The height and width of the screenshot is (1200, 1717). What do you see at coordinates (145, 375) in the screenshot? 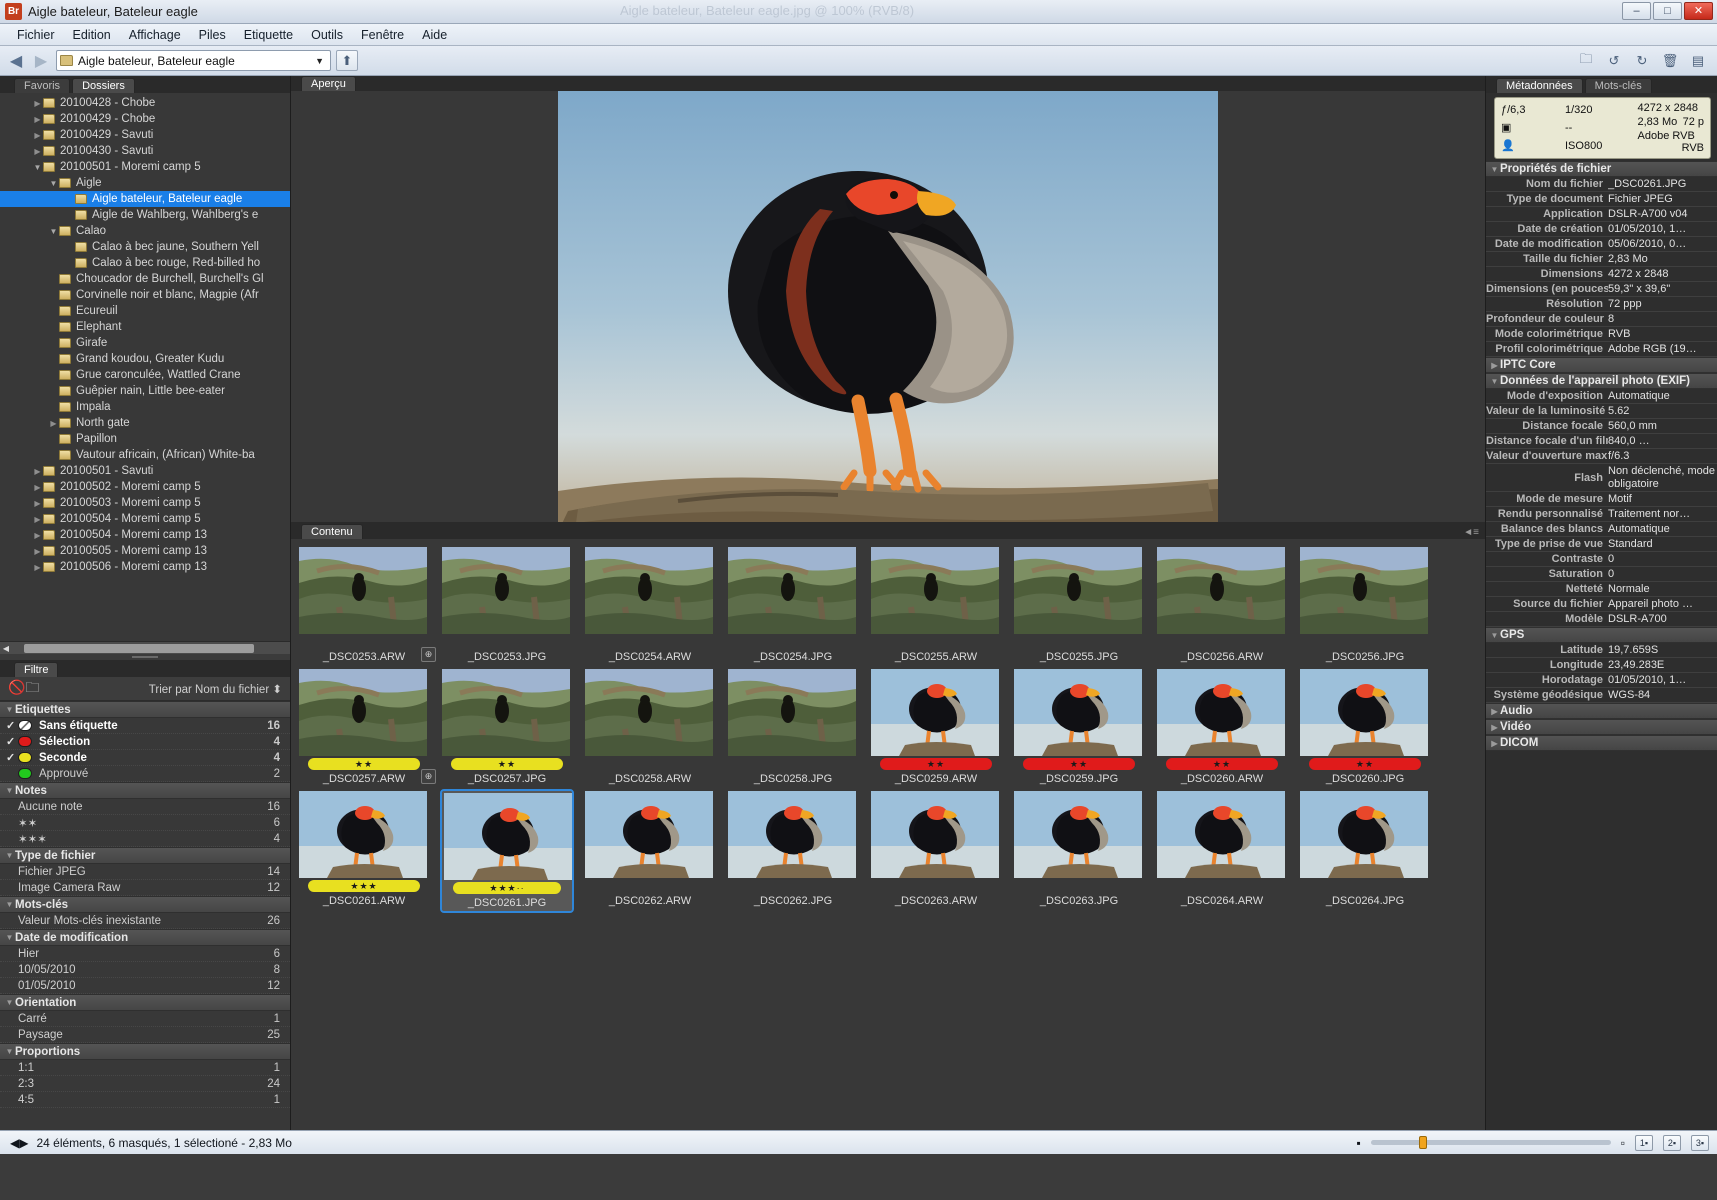
I see `folder-tree-item: Grue caronculée, Wattled Crane` at bounding box center [145, 375].